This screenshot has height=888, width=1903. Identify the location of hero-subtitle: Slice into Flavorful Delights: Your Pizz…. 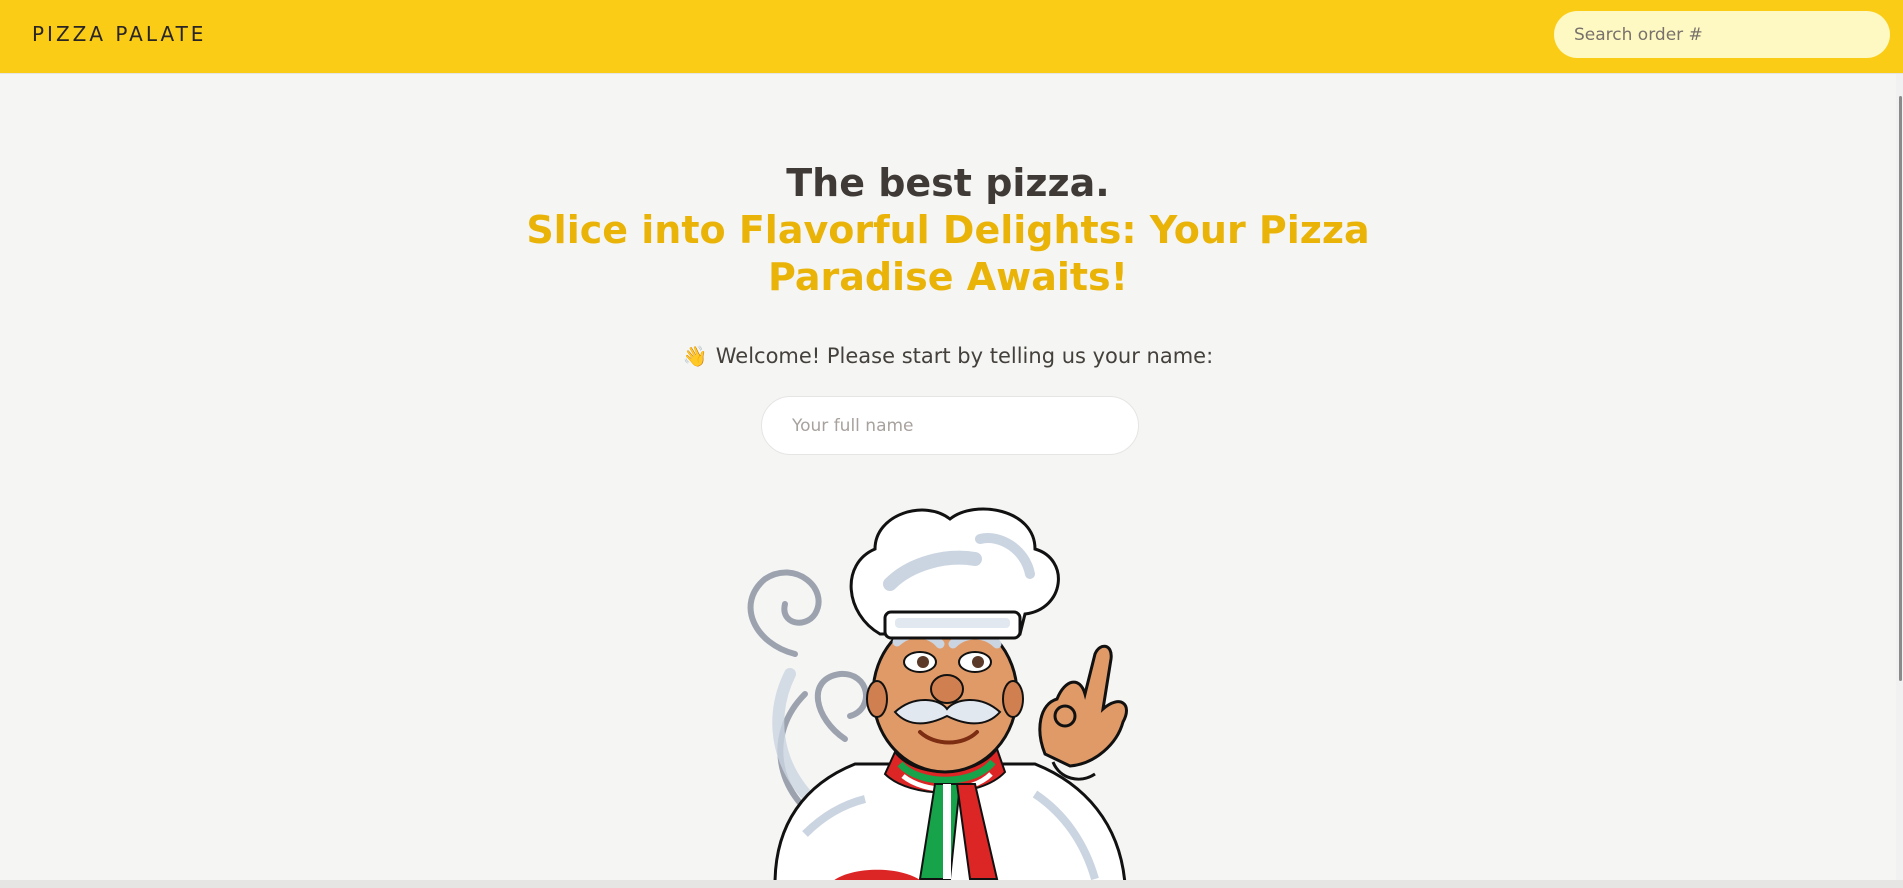
(948, 253).